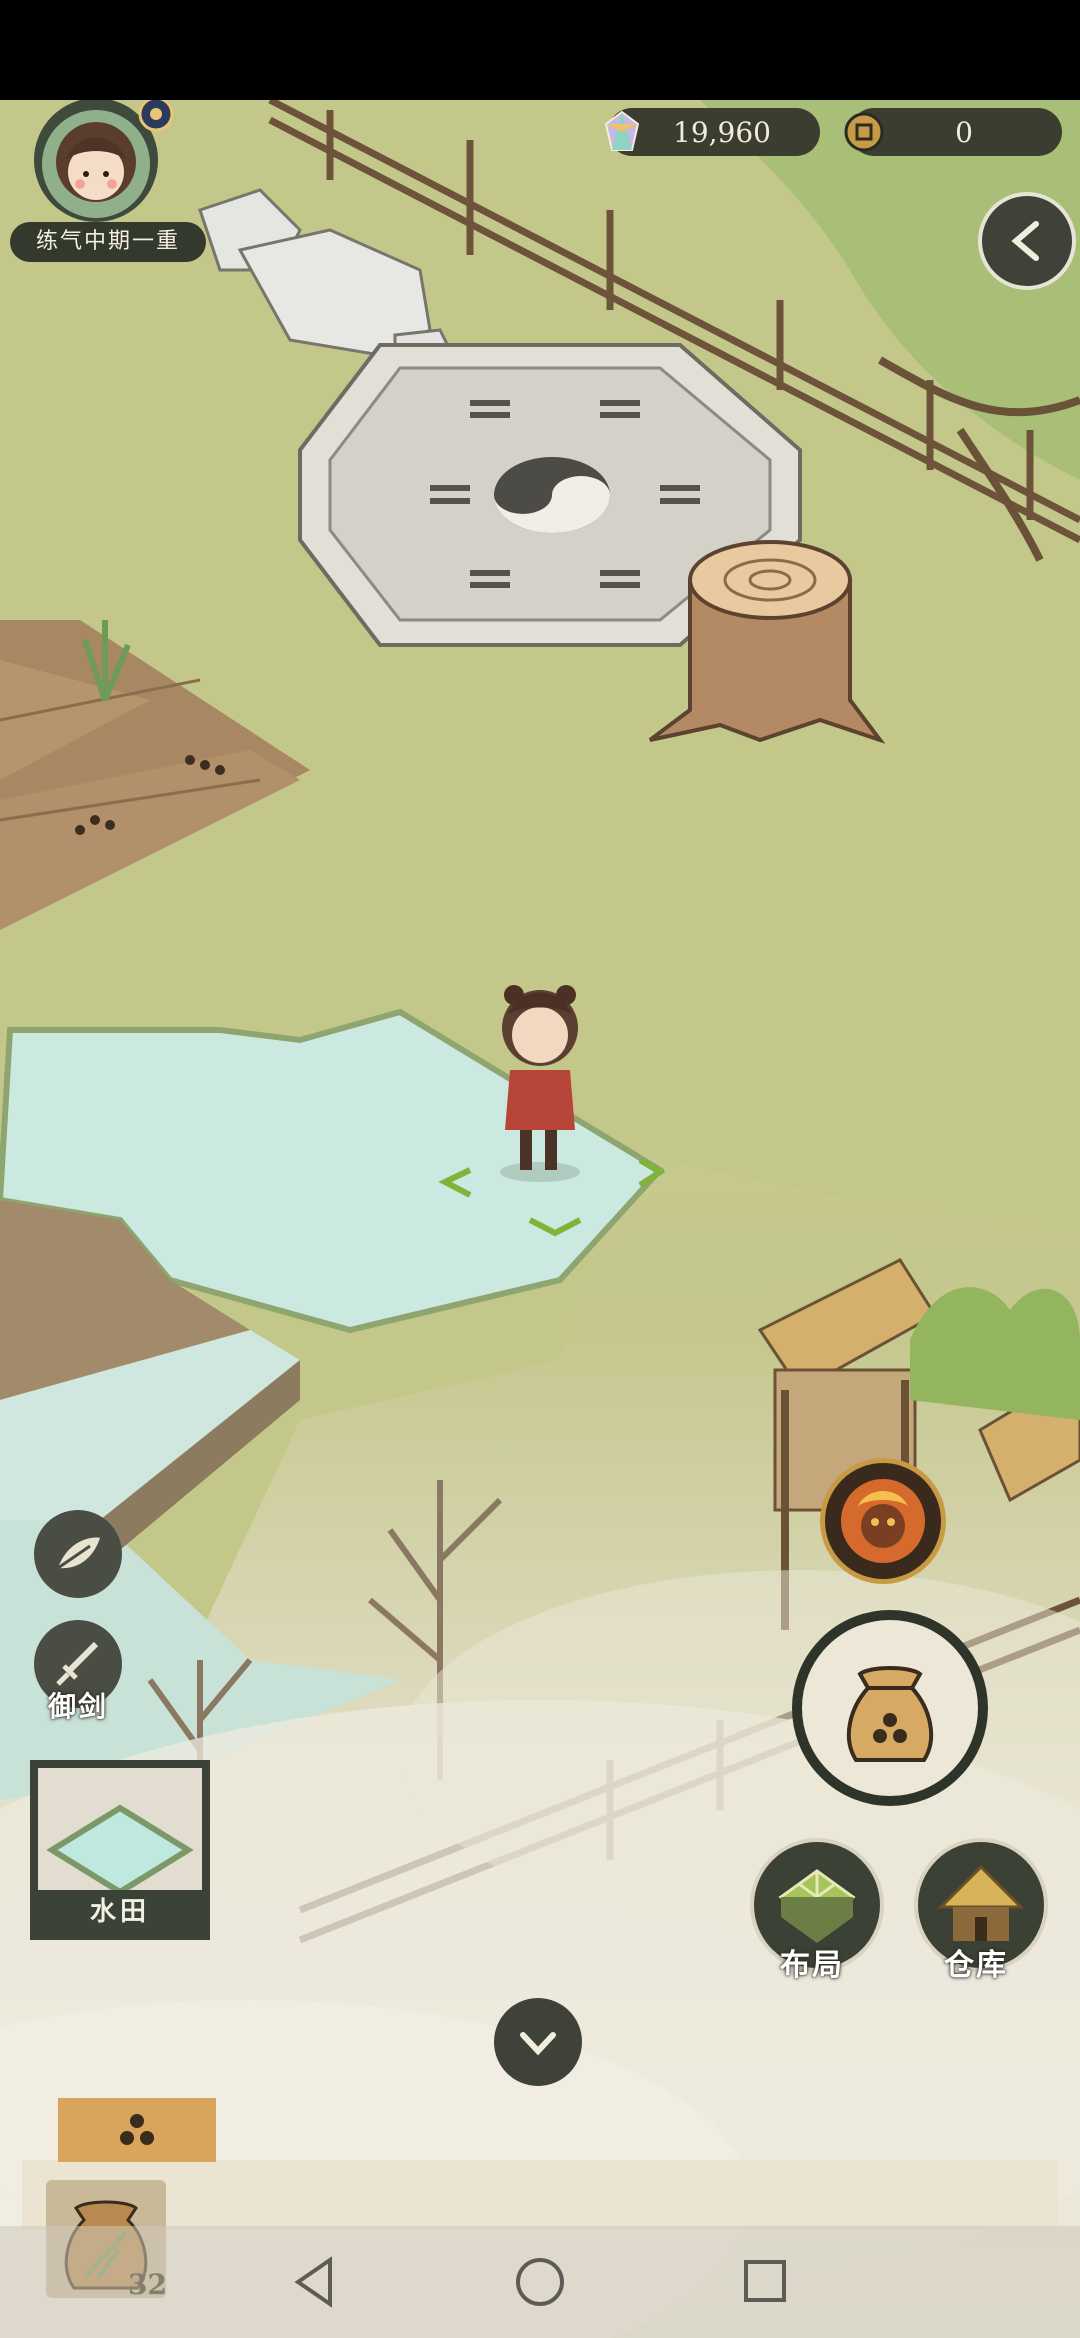 The width and height of the screenshot is (1080, 2338). What do you see at coordinates (964, 132) in the screenshot?
I see `coin-value: 0` at bounding box center [964, 132].